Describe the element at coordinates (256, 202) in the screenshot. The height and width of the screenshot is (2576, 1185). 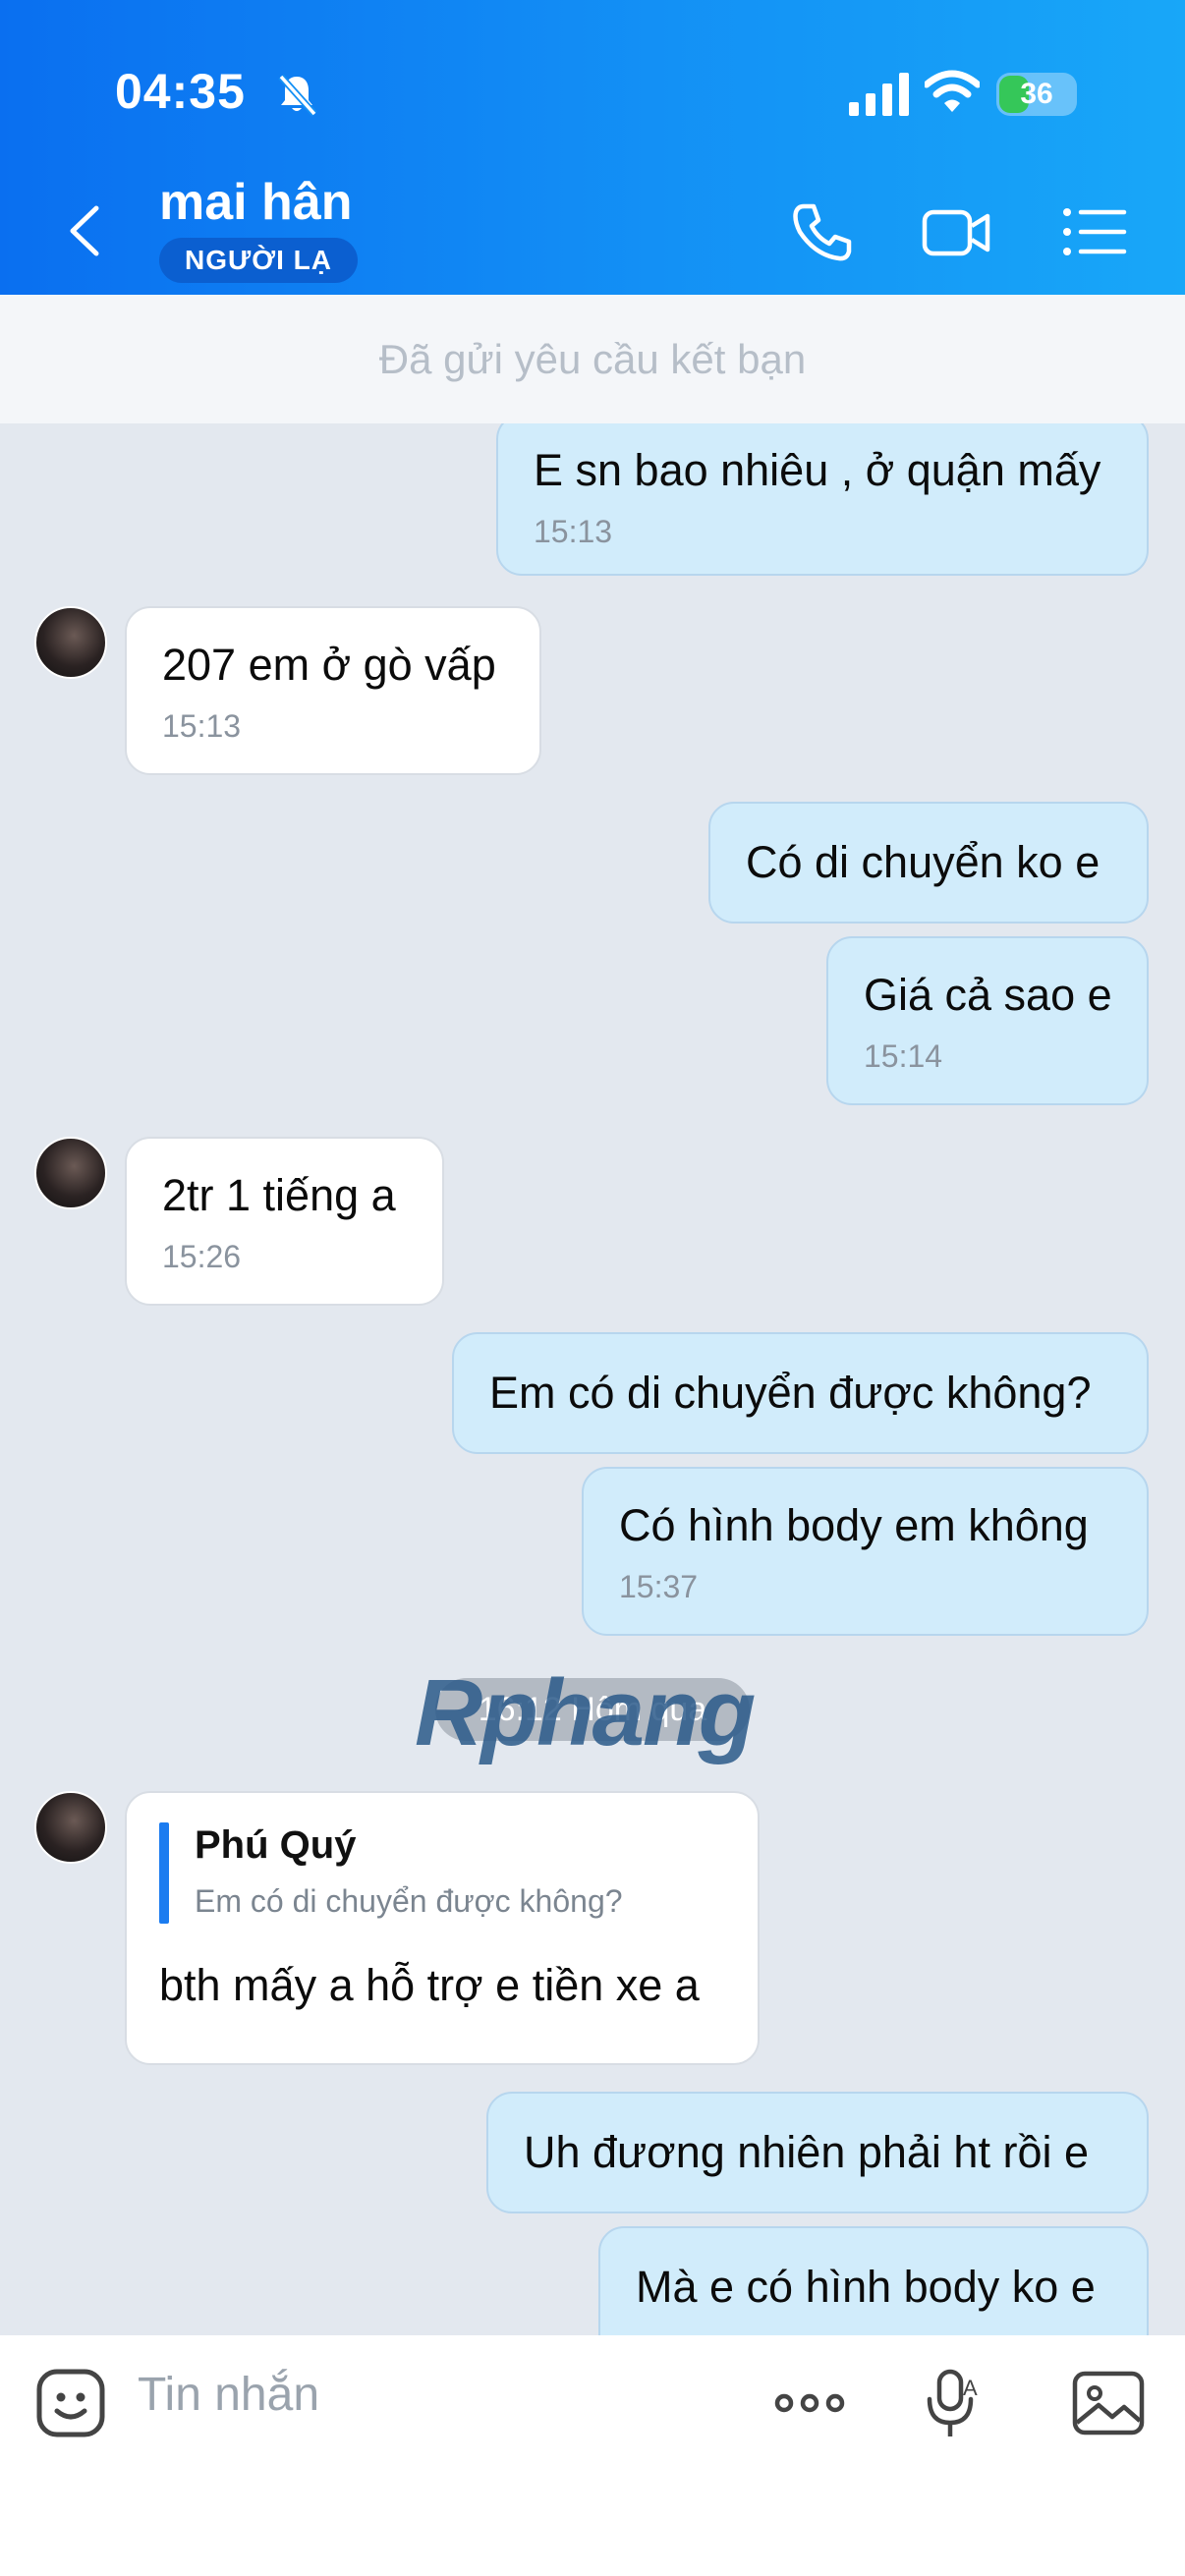
I see `contact-name: mai hân` at that location.